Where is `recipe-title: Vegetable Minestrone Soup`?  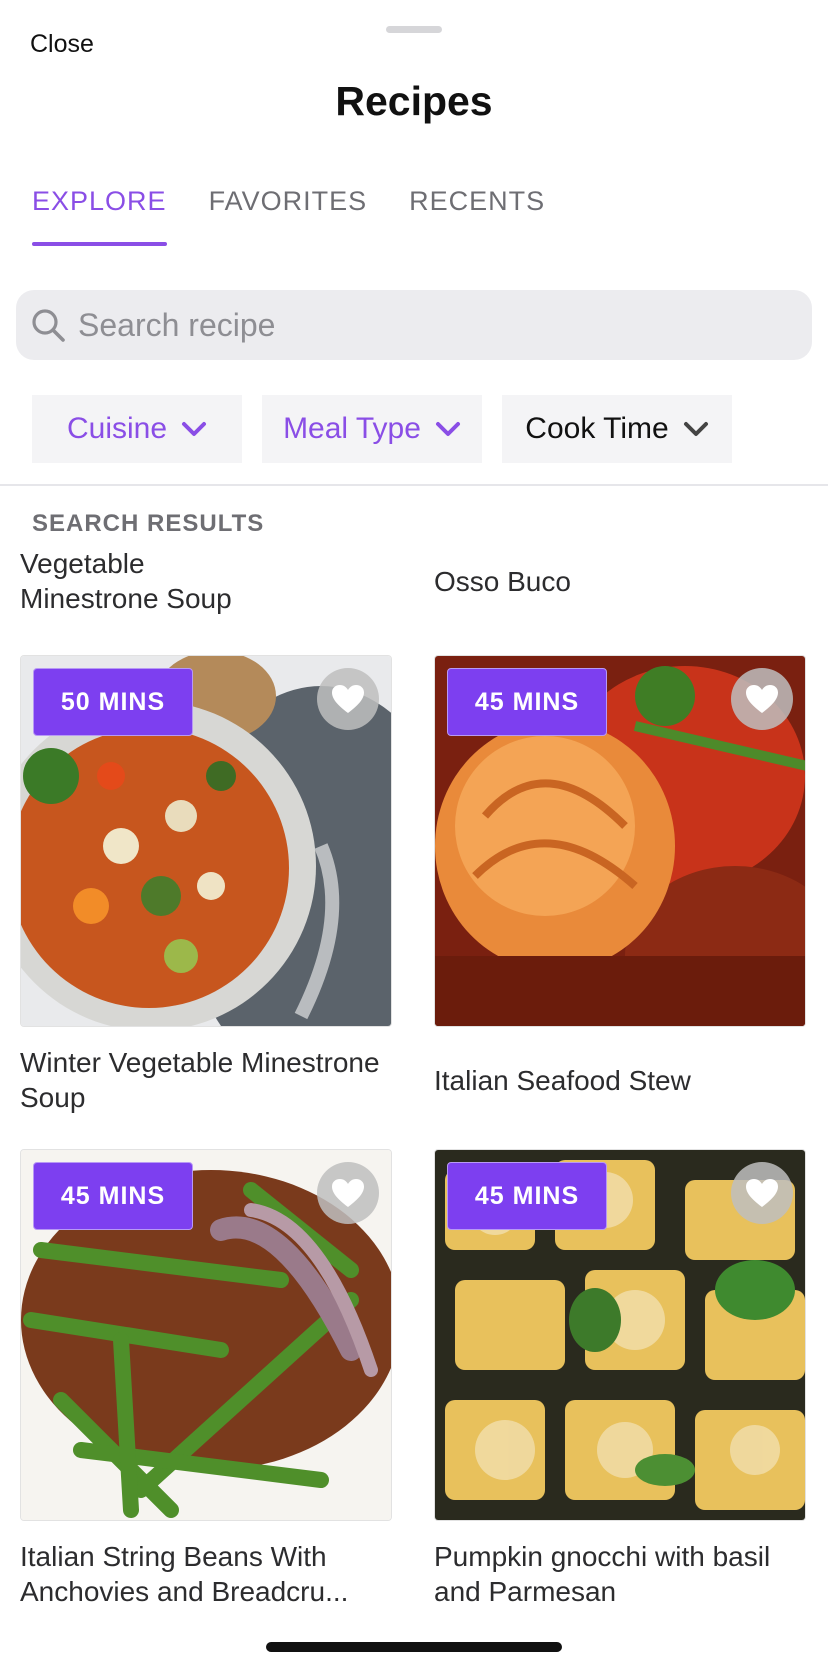
recipe-title: Vegetable Minestrone Soup is located at coordinates (126, 581).